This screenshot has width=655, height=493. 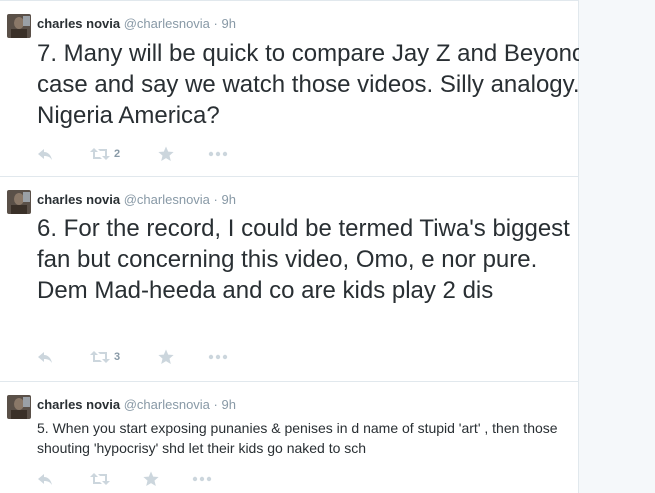 What do you see at coordinates (187, 154) in the screenshot?
I see `tweet-actions: 2` at bounding box center [187, 154].